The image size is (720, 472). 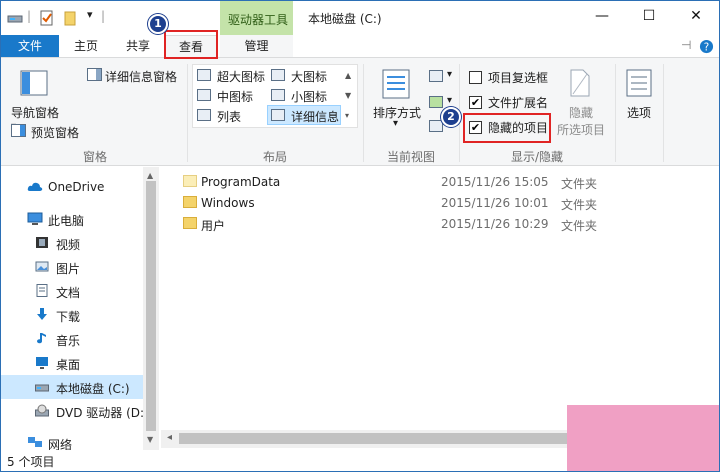 I want to click on nav-item-videos: 视频, so click(x=72, y=243).